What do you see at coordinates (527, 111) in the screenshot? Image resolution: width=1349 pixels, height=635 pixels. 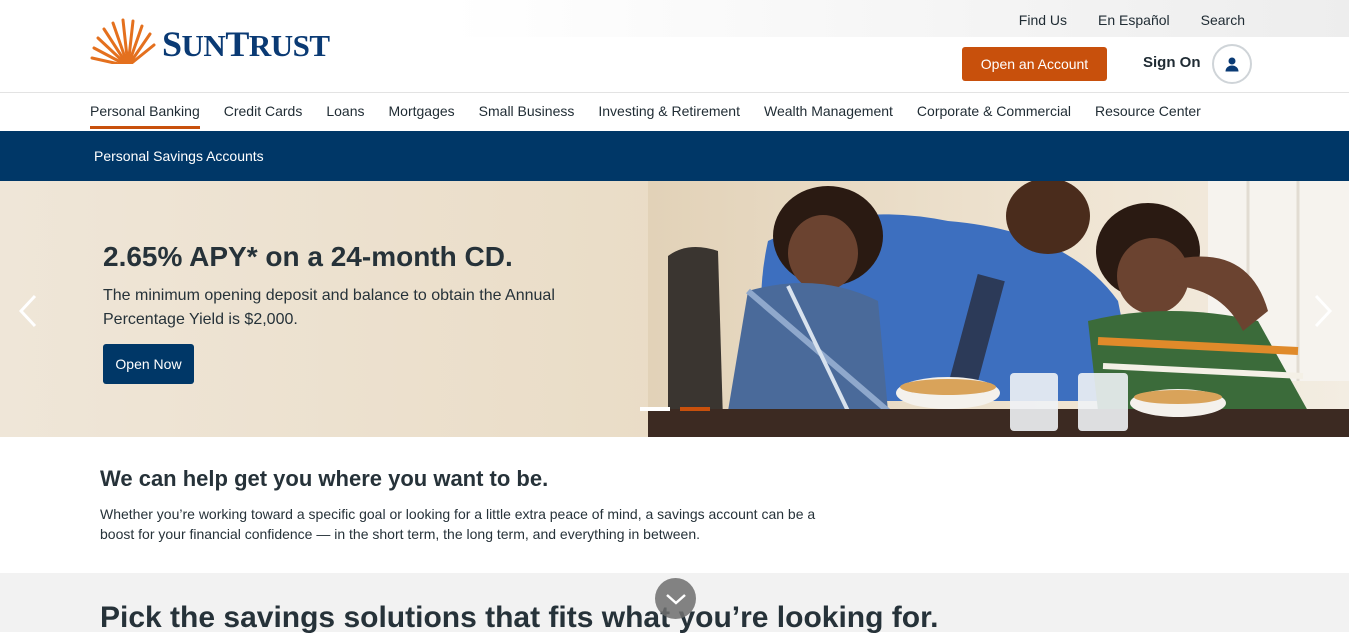 I see `nav-small-business: Small Business` at bounding box center [527, 111].